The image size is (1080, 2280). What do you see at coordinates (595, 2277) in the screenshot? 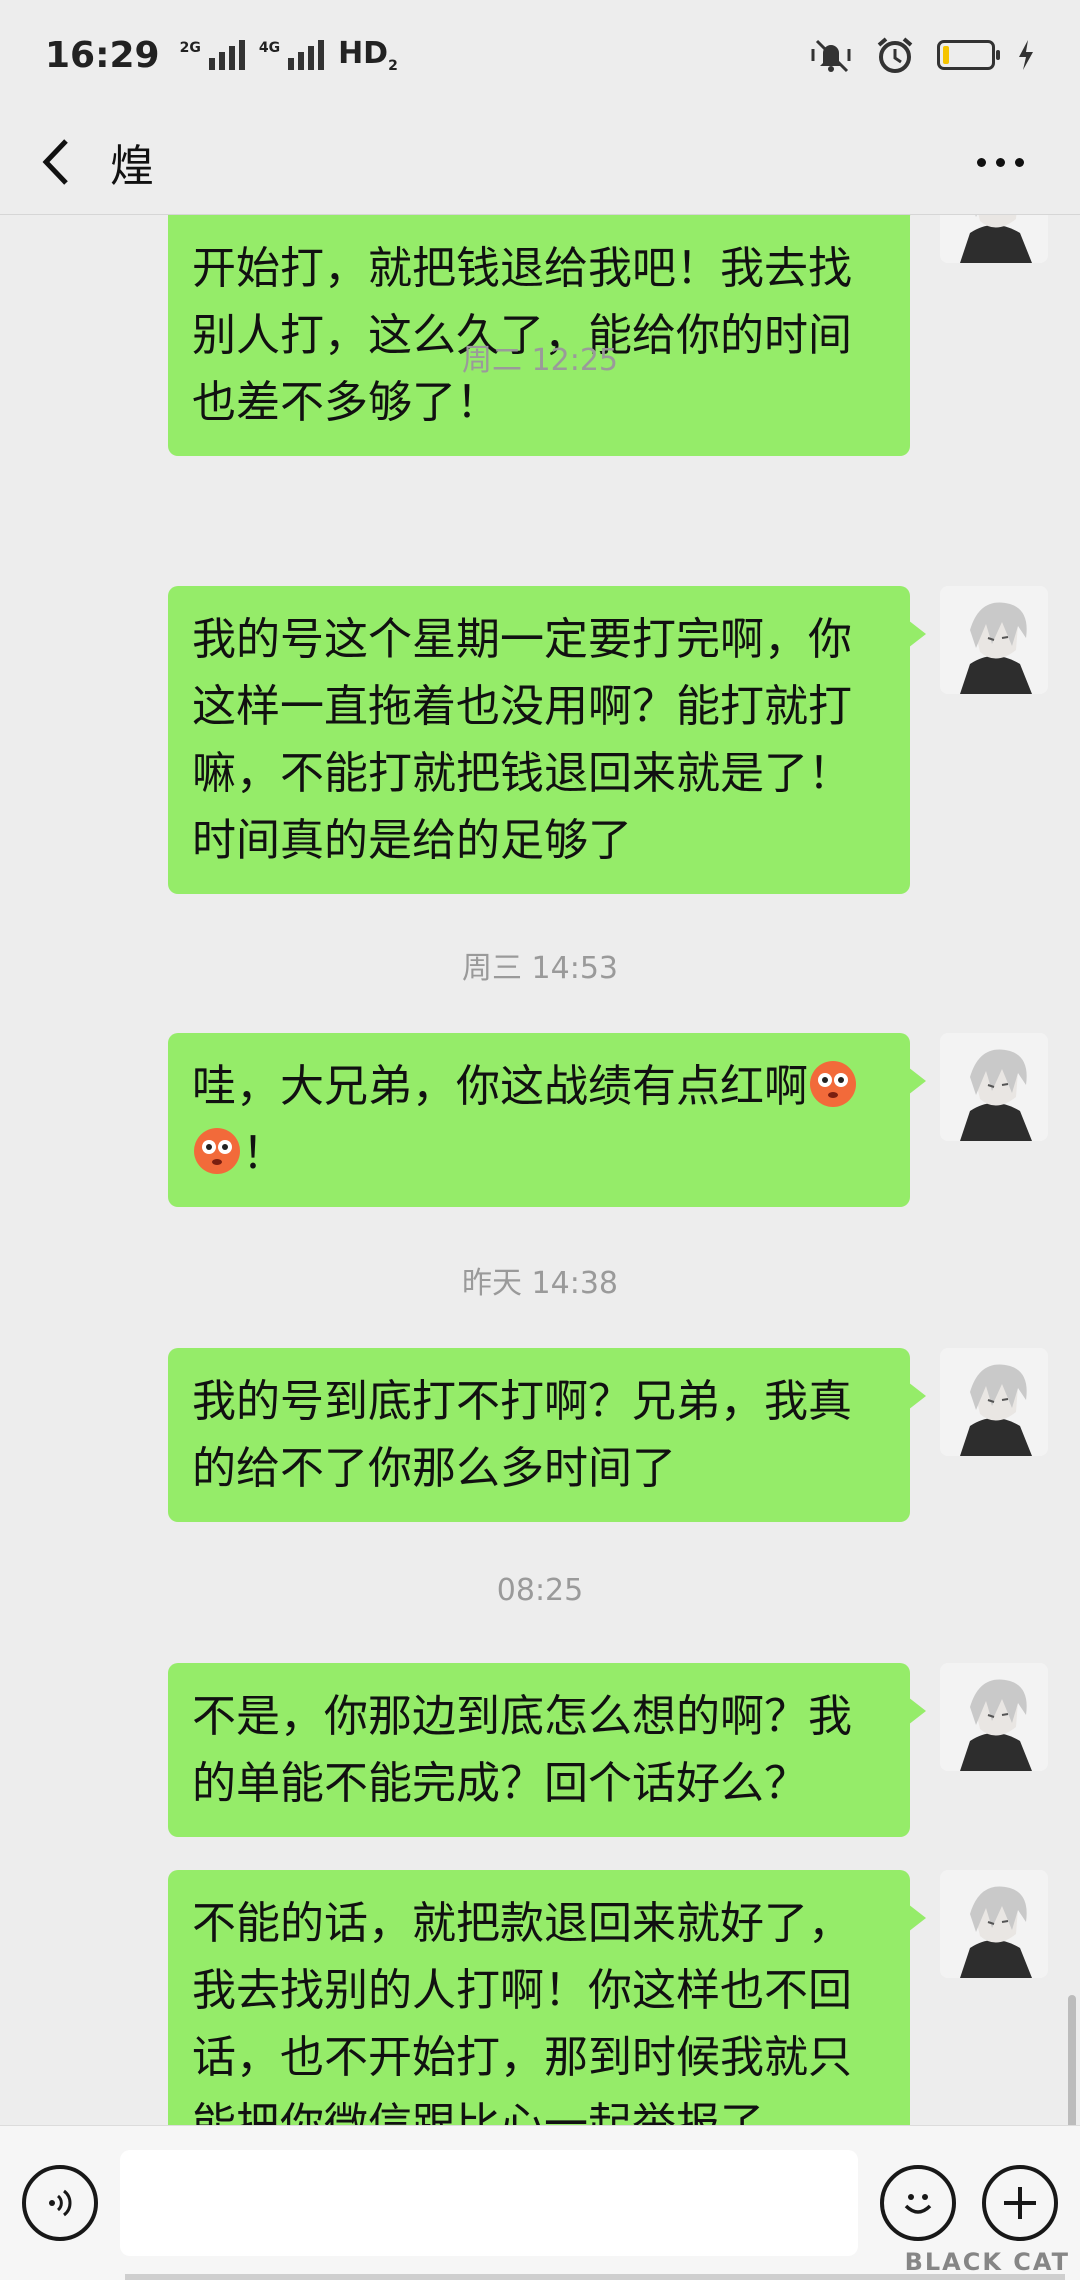
I see `home-indicator` at bounding box center [595, 2277].